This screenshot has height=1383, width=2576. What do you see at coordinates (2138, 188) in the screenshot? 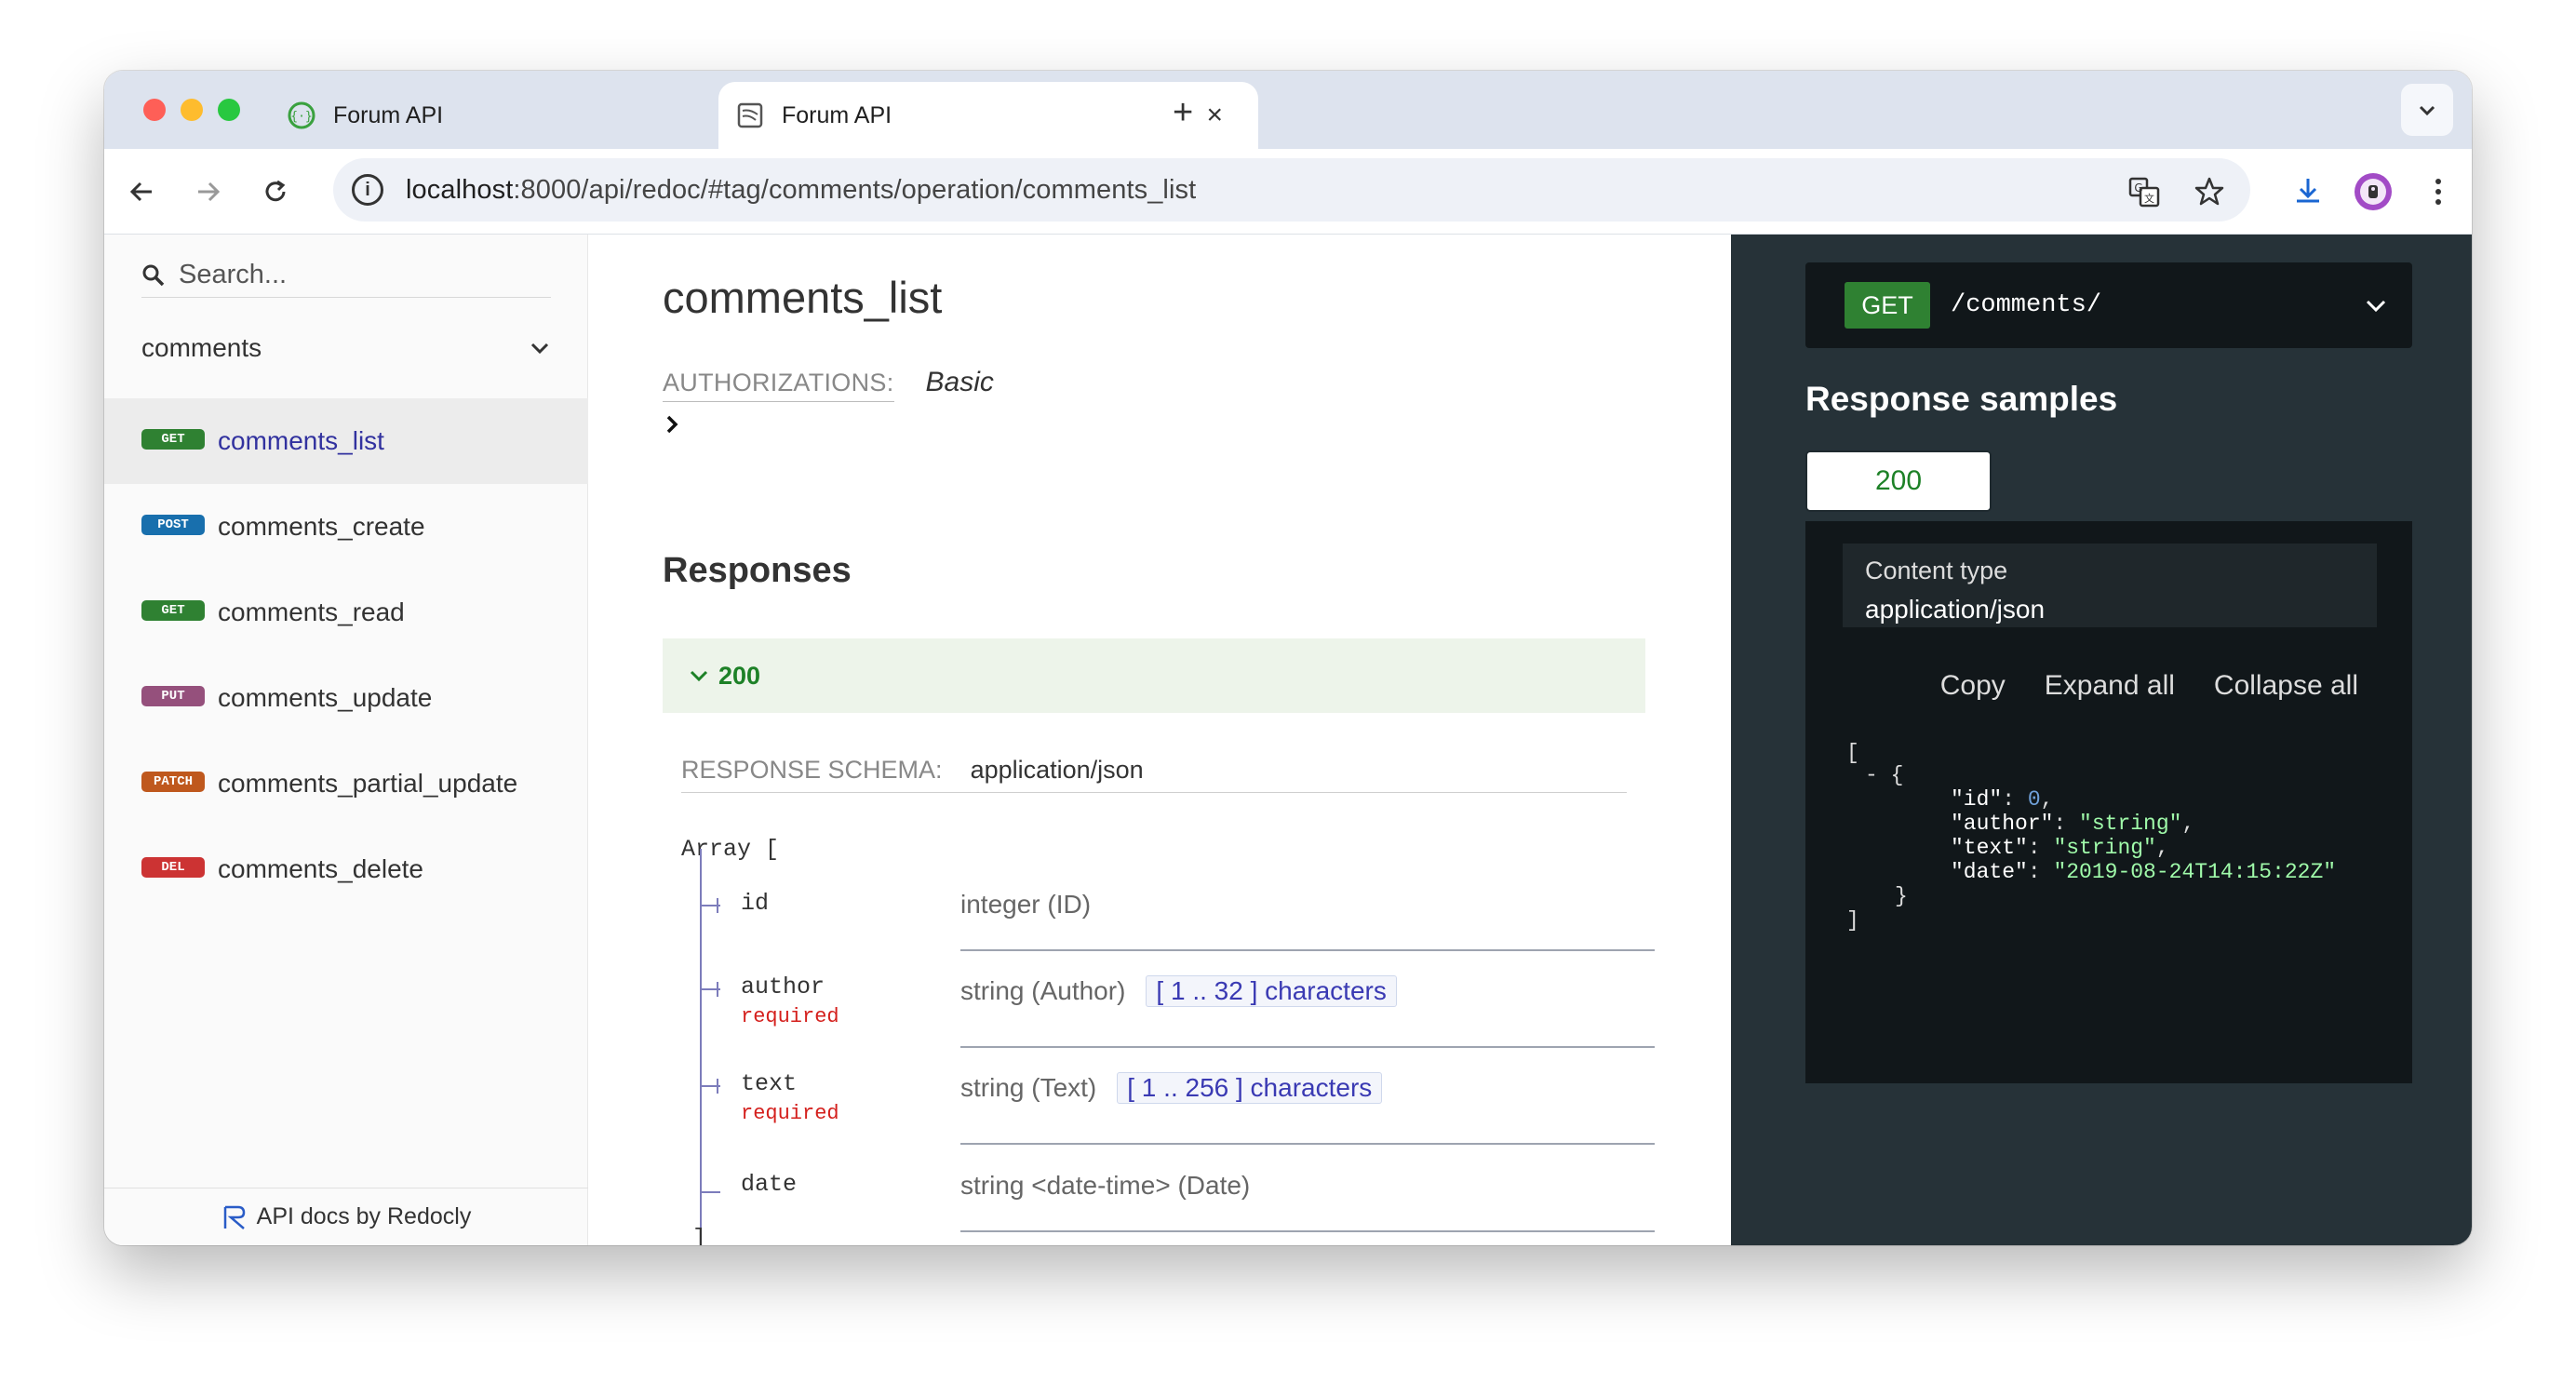
I see `svg-text: G` at bounding box center [2138, 188].